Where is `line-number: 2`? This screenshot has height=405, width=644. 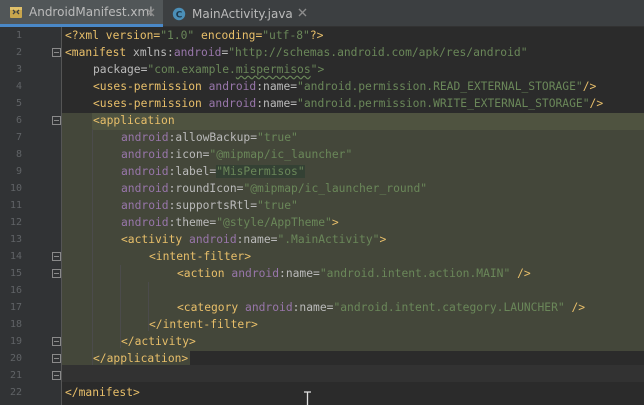
line-number: 2 is located at coordinates (18, 52).